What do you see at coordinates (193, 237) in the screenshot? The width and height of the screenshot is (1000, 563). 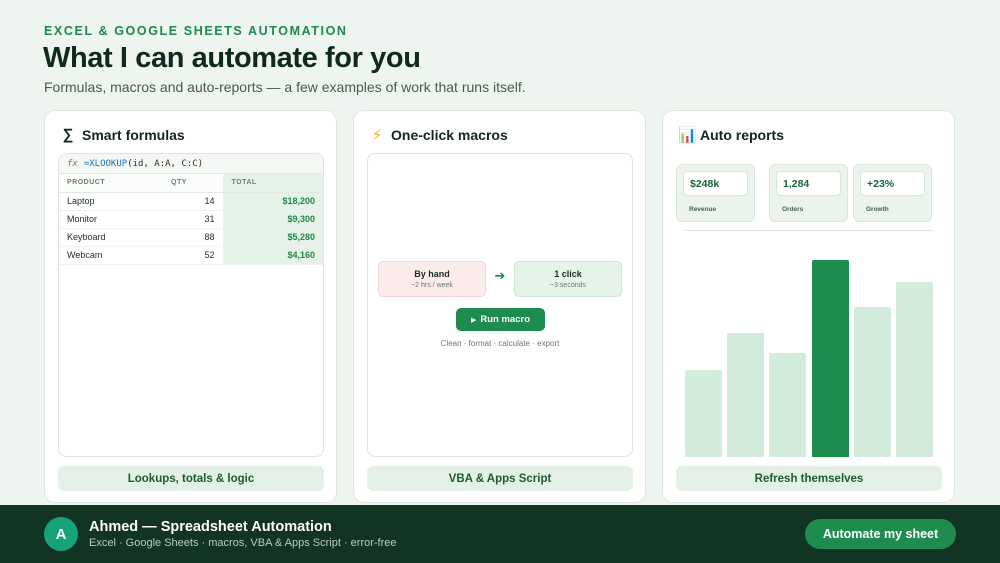 I see `cell-qty: 88` at bounding box center [193, 237].